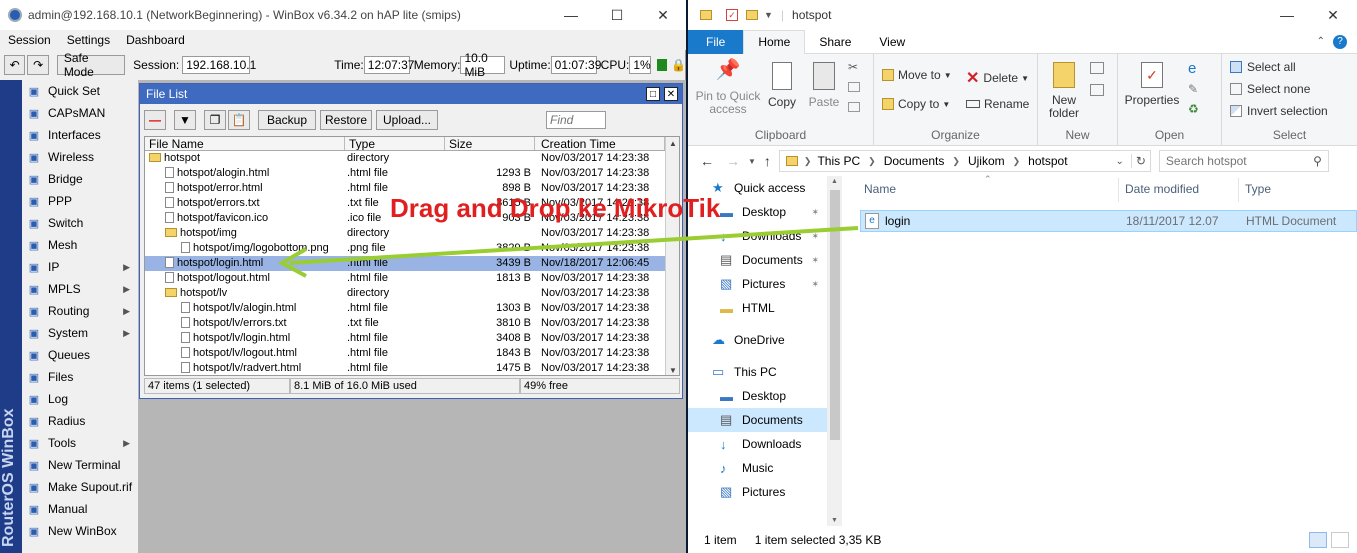 Image resolution: width=1357 pixels, height=553 pixels. What do you see at coordinates (671, 94) in the screenshot?
I see `file-list-close-icon: ✕` at bounding box center [671, 94].